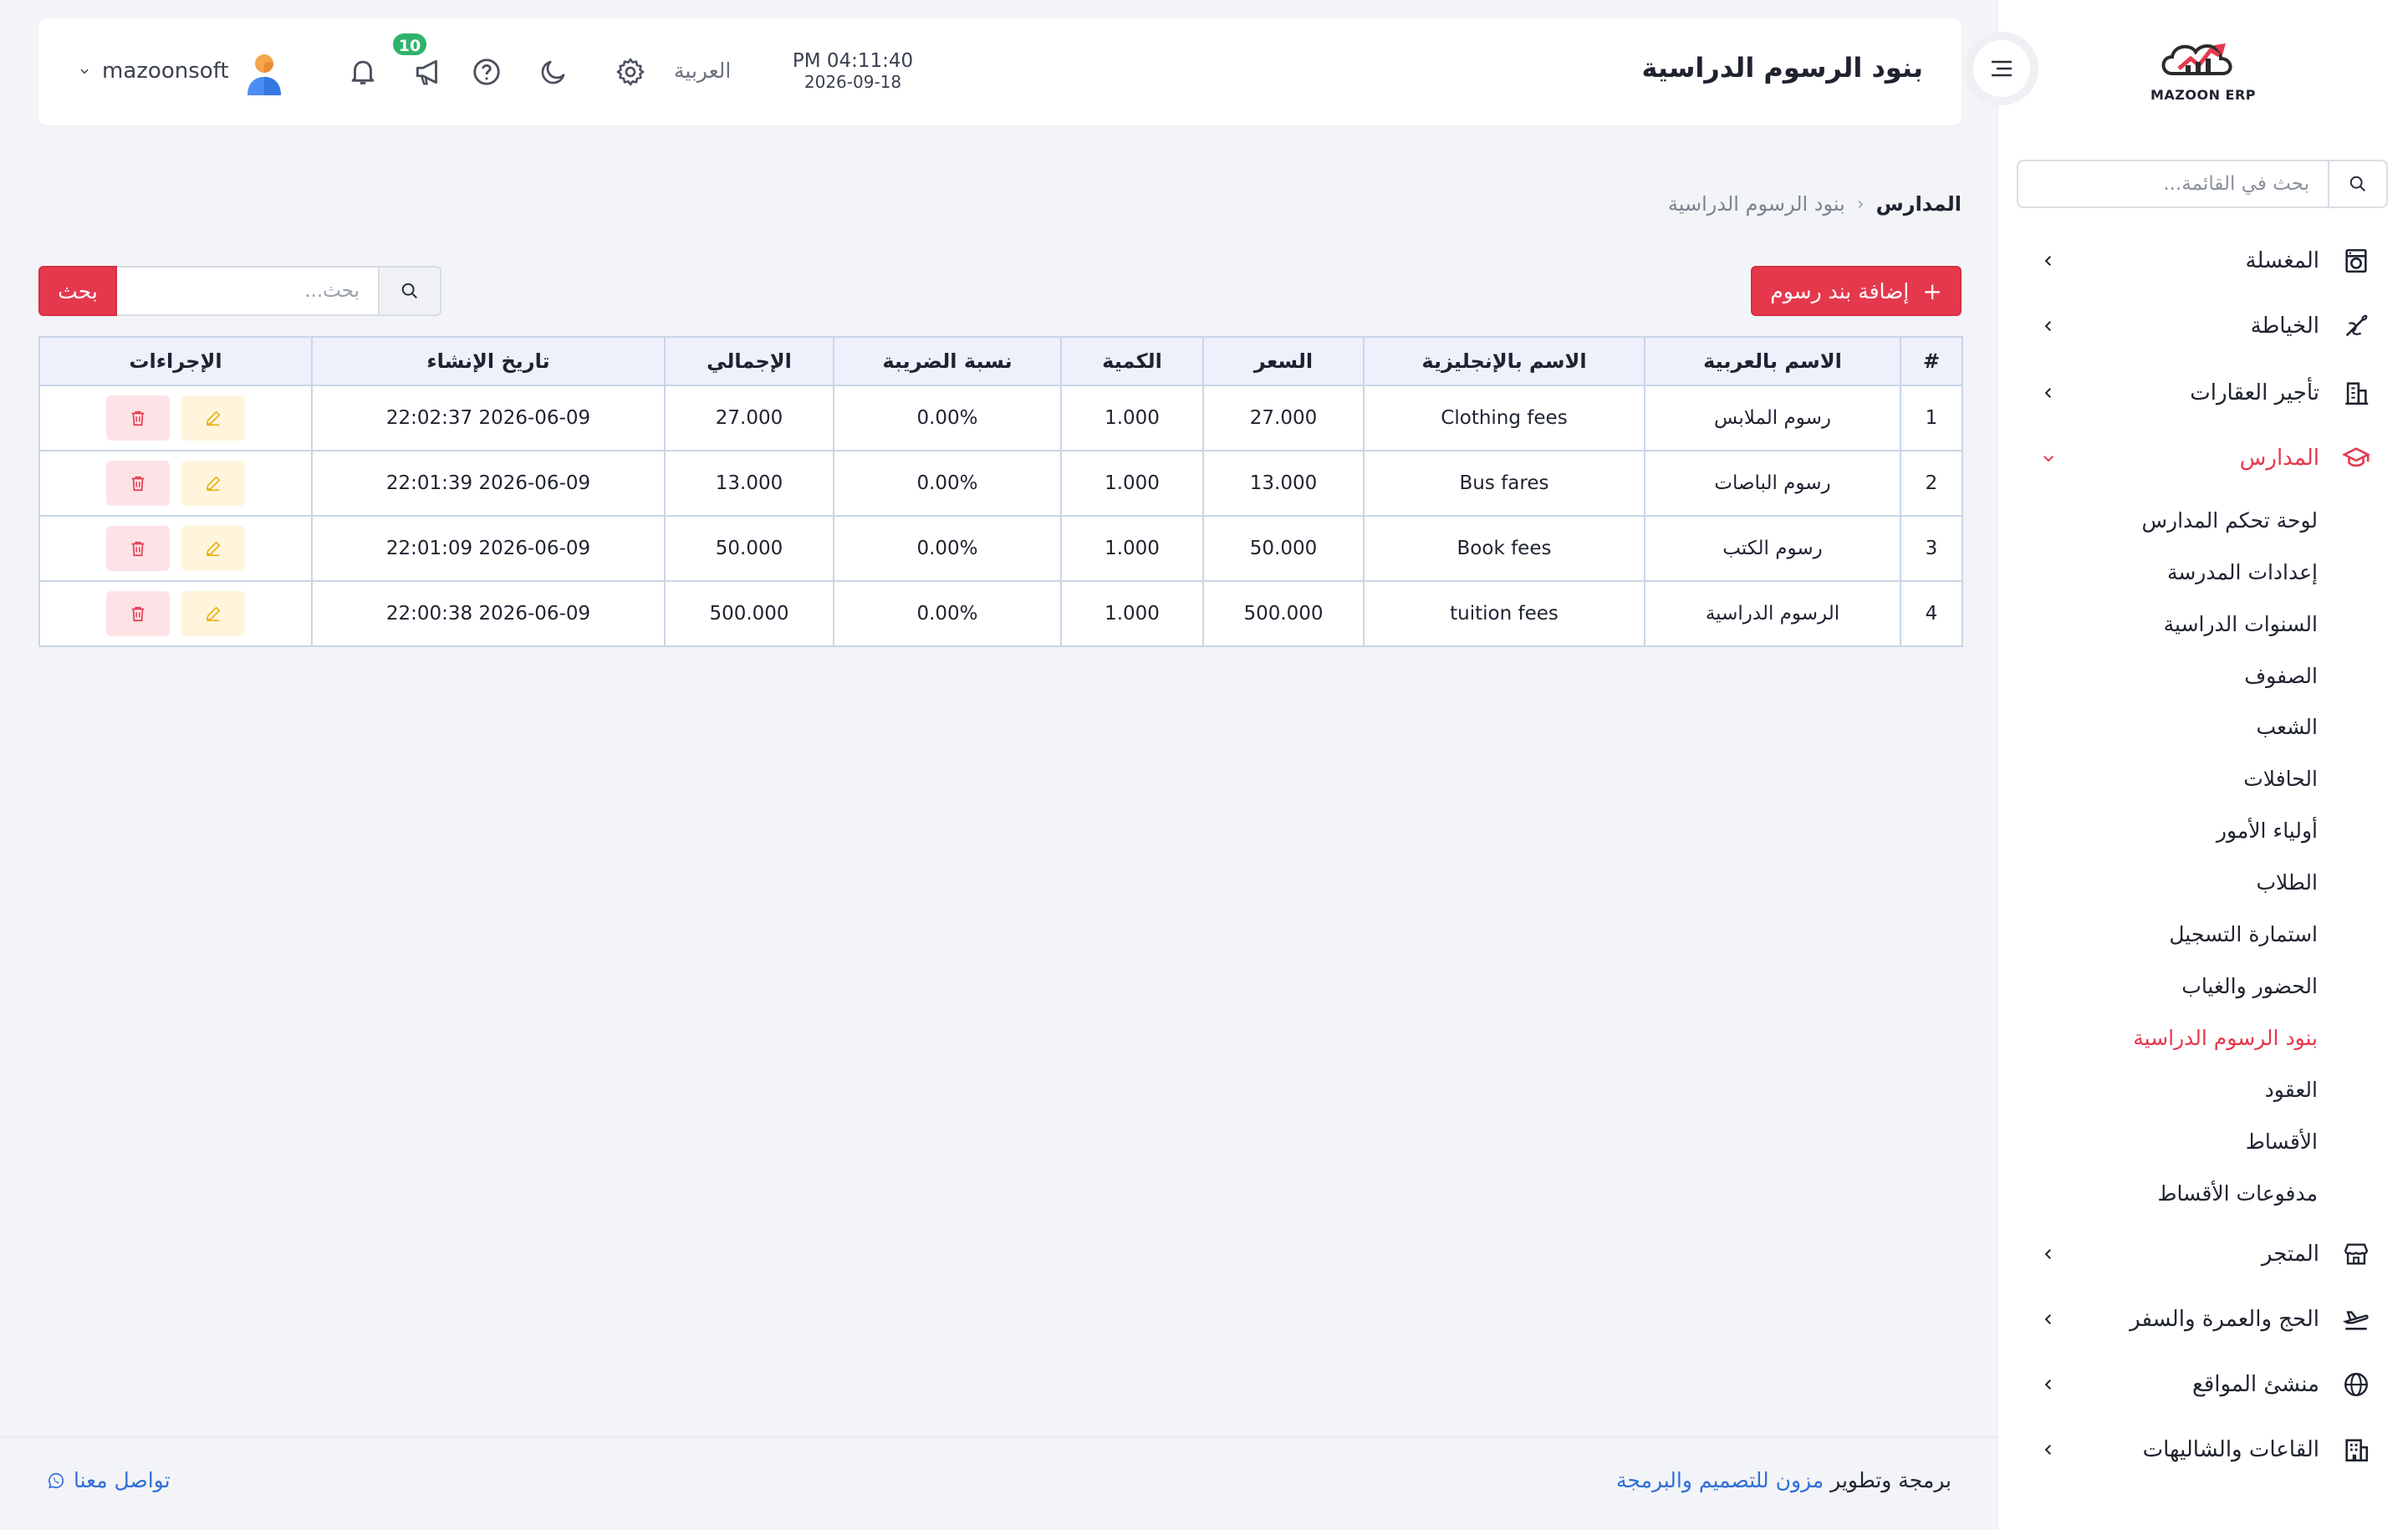 The image size is (2408, 1530). Describe the element at coordinates (154, 71) in the screenshot. I see `user-menu: mazoonsoft` at that location.